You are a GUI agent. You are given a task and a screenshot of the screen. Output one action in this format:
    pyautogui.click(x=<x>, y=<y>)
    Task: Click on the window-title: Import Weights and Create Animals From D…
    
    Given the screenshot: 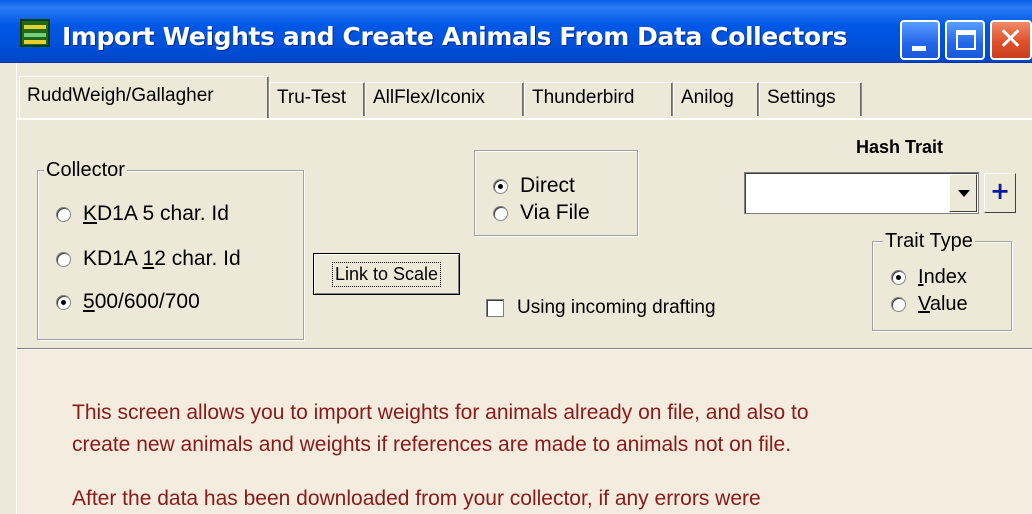 What is the action you would take?
    pyautogui.click(x=455, y=36)
    